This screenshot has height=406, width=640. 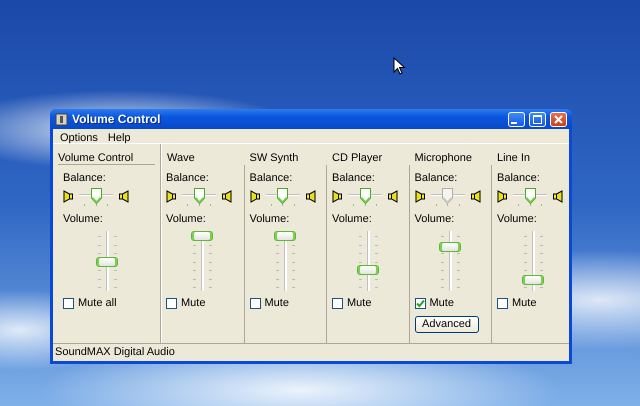 I want to click on minimize-button, so click(x=516, y=119).